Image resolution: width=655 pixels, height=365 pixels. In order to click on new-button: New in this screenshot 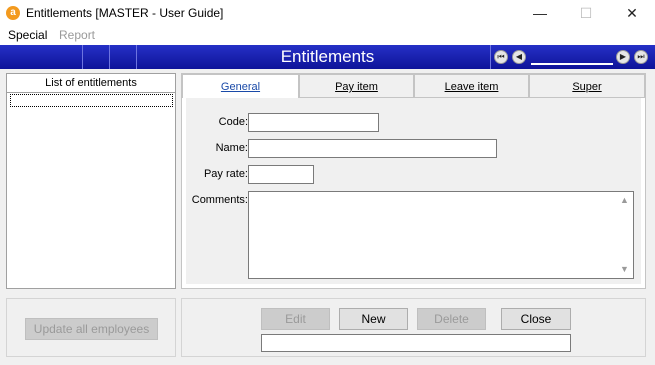, I will do `click(373, 319)`.